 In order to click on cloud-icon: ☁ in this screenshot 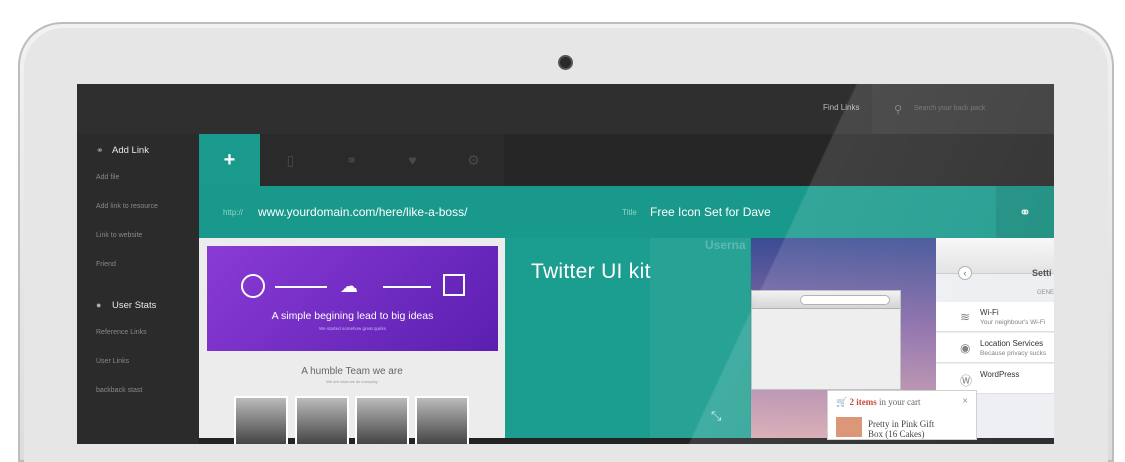, I will do `click(349, 286)`.